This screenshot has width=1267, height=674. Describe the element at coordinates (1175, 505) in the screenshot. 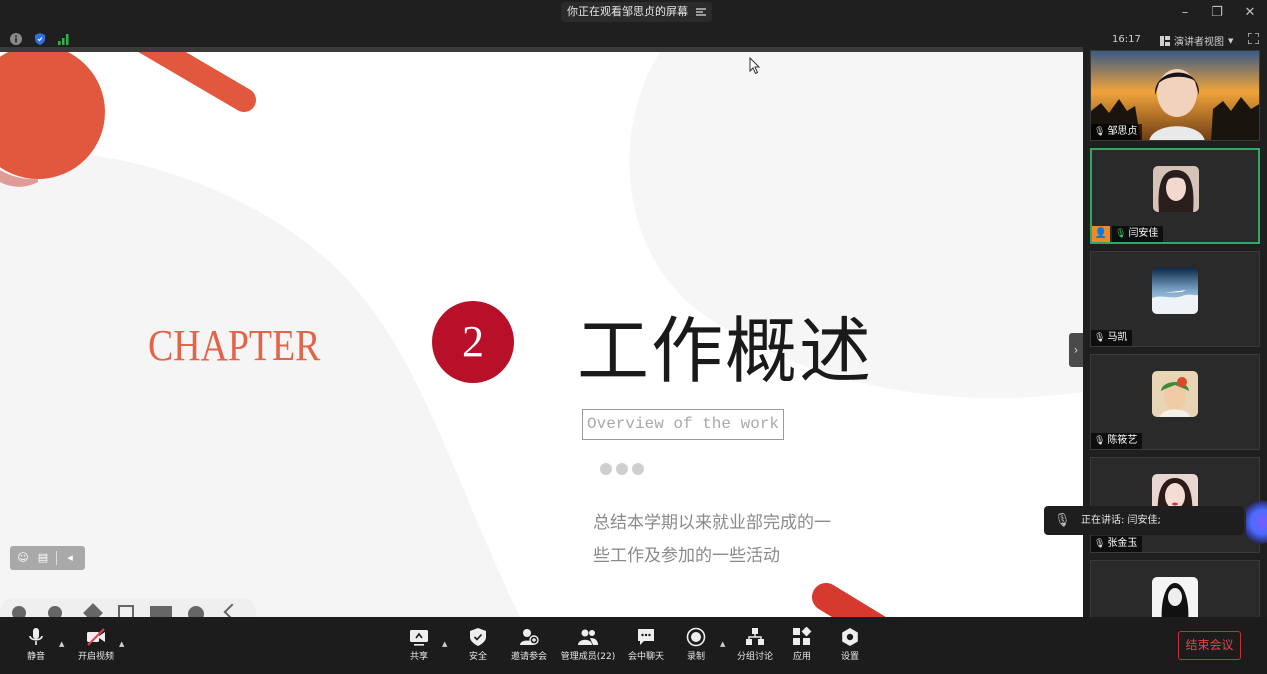

I see `participant-tile: 🎙 张金玉` at that location.